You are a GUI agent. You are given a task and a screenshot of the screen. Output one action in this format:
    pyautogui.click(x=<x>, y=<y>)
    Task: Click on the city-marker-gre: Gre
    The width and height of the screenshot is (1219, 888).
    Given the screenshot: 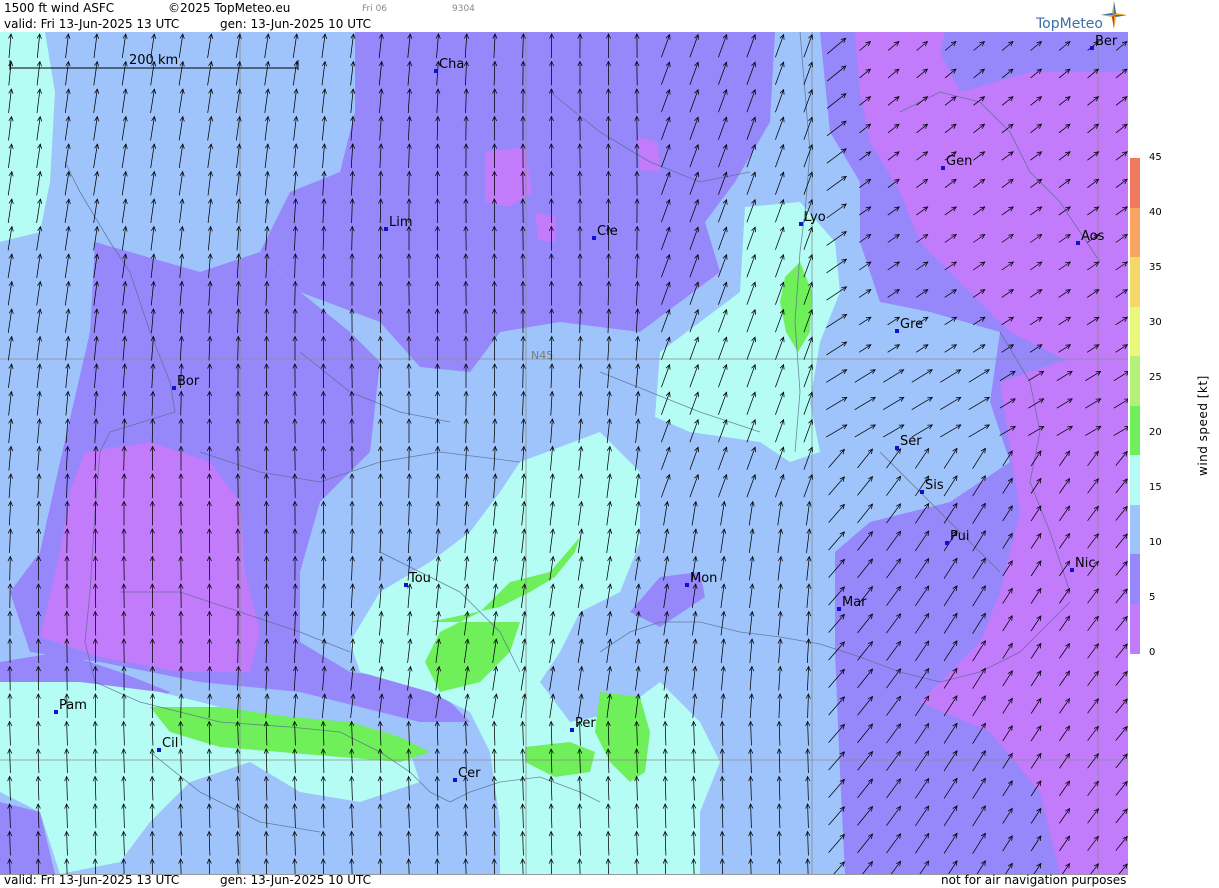 What is the action you would take?
    pyautogui.click(x=909, y=325)
    